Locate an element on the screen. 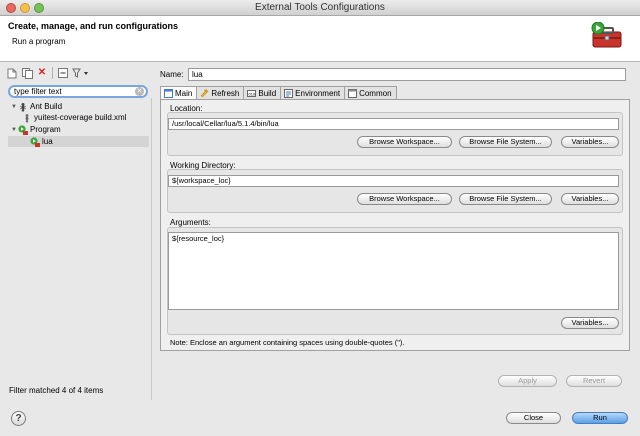 This screenshot has height=436, width=640. close-button: Close is located at coordinates (533, 418).